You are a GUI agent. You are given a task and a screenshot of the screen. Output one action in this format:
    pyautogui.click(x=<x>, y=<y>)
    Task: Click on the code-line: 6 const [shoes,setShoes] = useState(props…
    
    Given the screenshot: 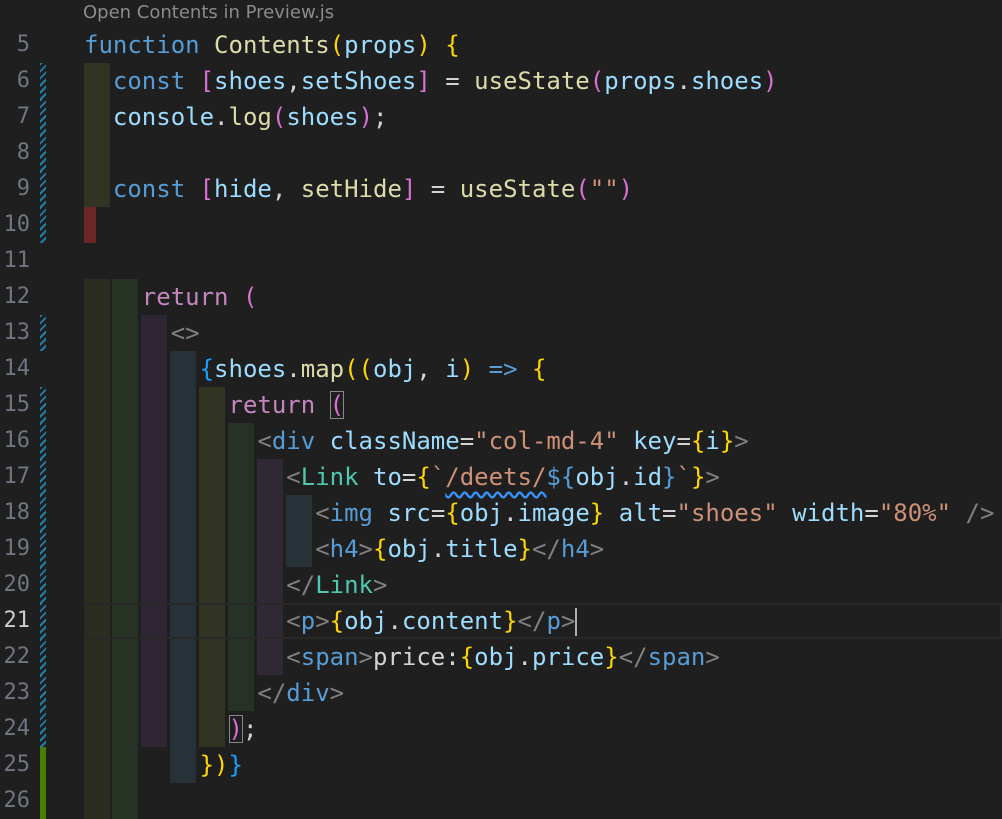 What is the action you would take?
    pyautogui.click(x=501, y=81)
    